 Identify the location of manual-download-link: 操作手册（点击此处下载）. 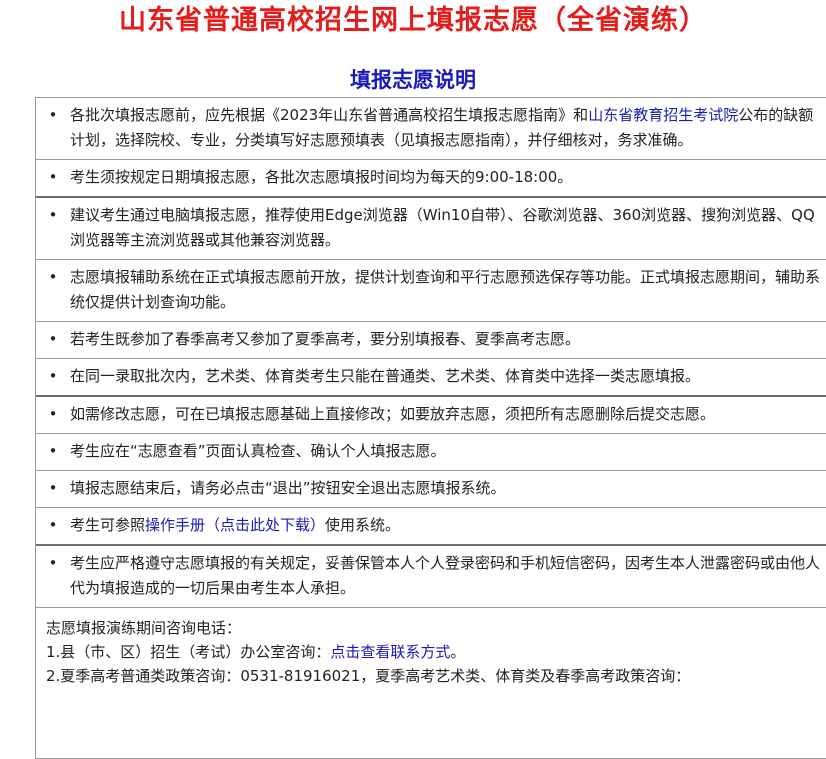
(235, 525).